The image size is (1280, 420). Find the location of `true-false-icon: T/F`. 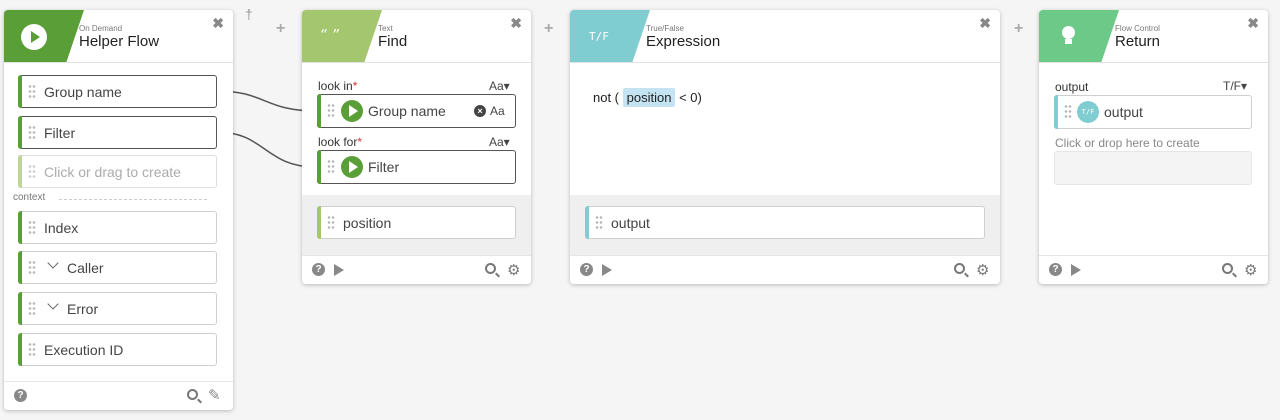

true-false-icon: T/F is located at coordinates (599, 36).